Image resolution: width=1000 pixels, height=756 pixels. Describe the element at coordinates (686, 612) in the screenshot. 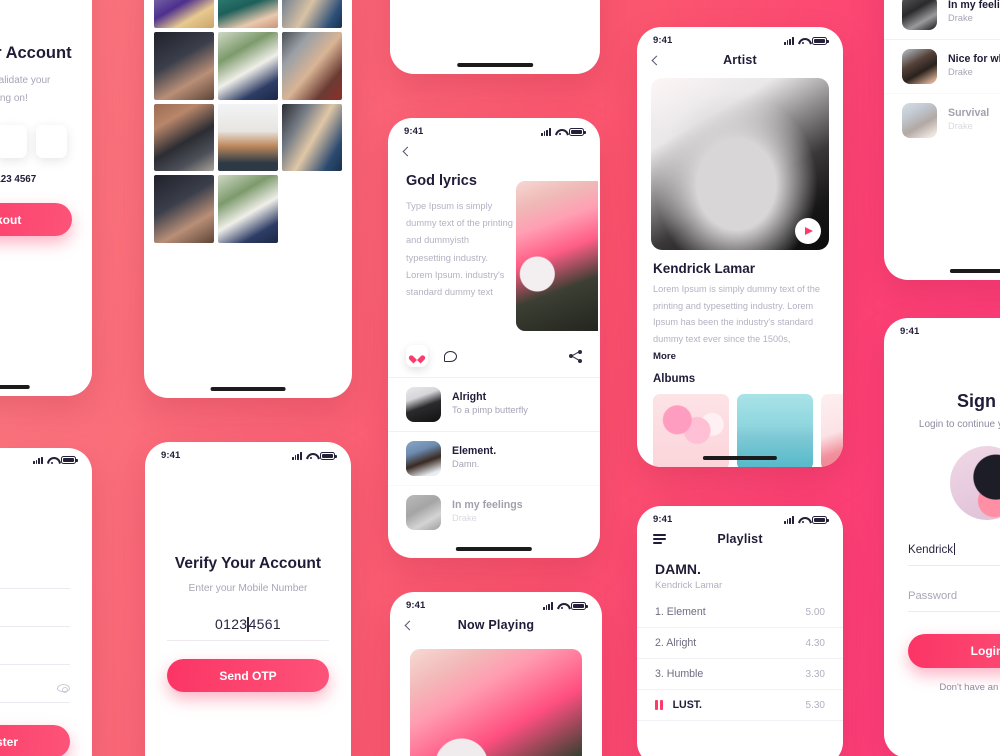

I see `track-name: Element` at that location.